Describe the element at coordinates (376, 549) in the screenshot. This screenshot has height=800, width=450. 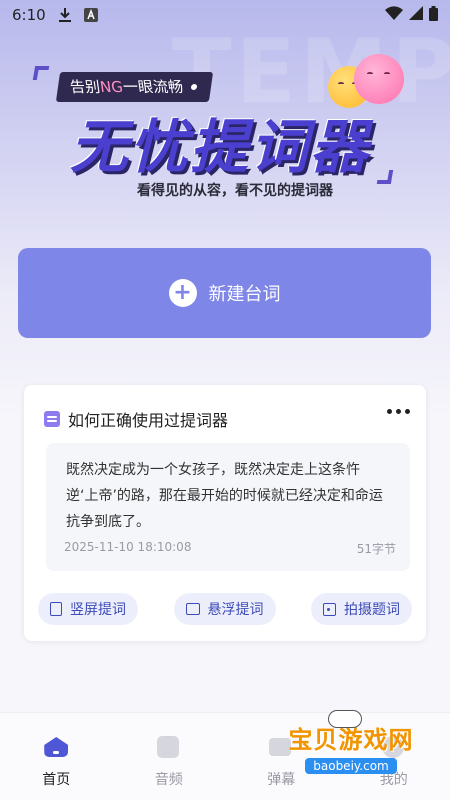
I see `card-char-count: 51字节` at that location.